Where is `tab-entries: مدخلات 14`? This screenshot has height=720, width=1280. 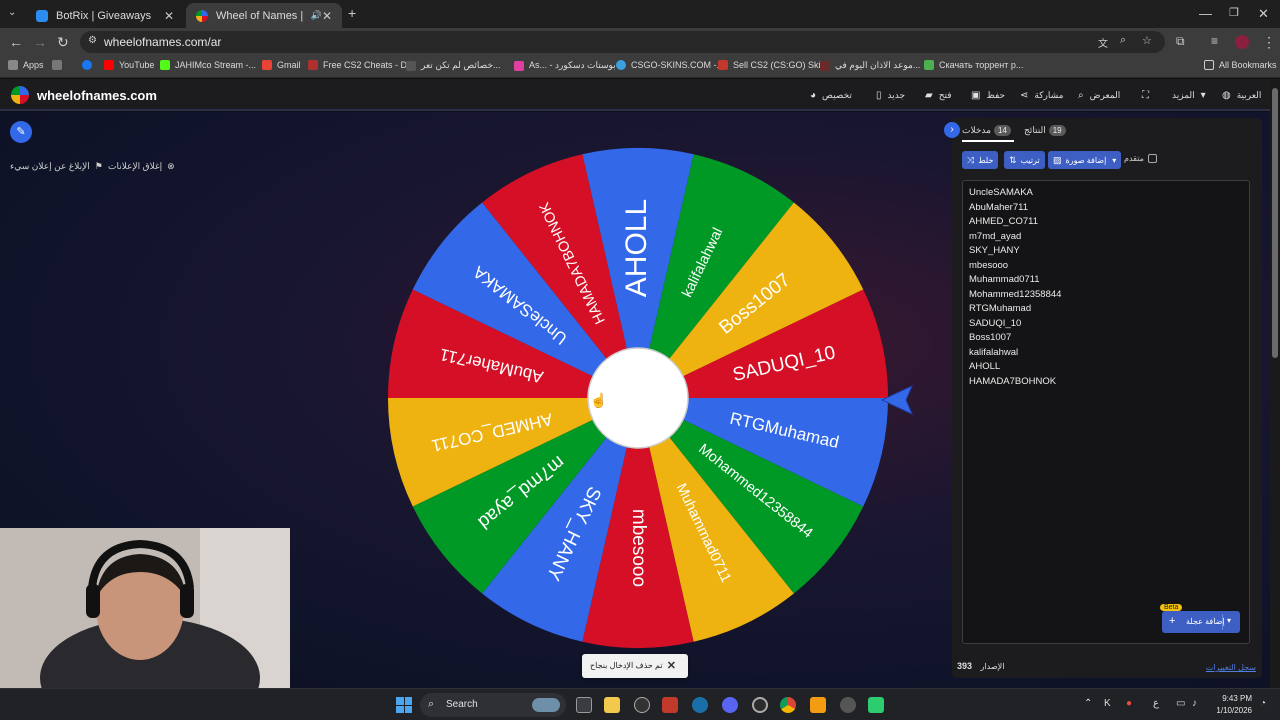
tab-entries: مدخلات 14 is located at coordinates (988, 133).